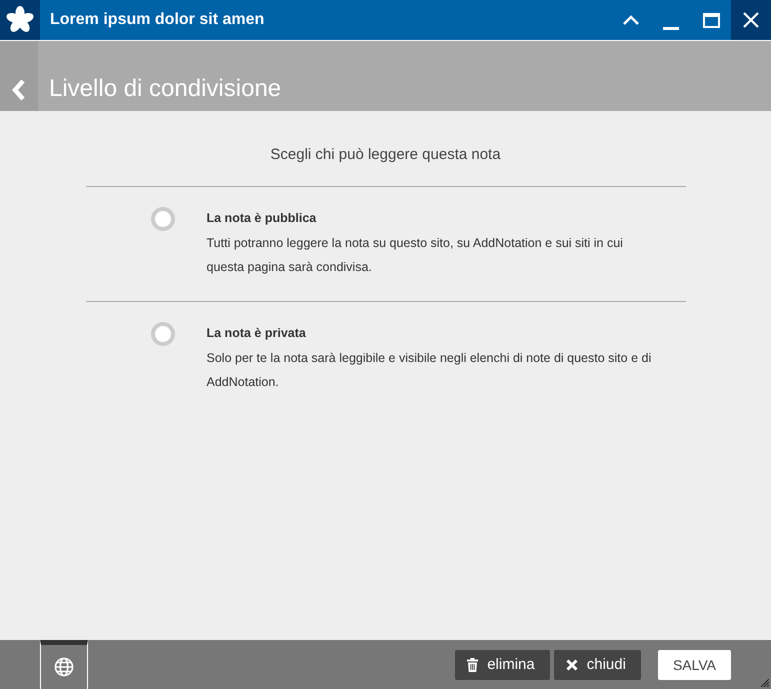 The width and height of the screenshot is (771, 689). I want to click on close-dialog-button: chiudi, so click(597, 665).